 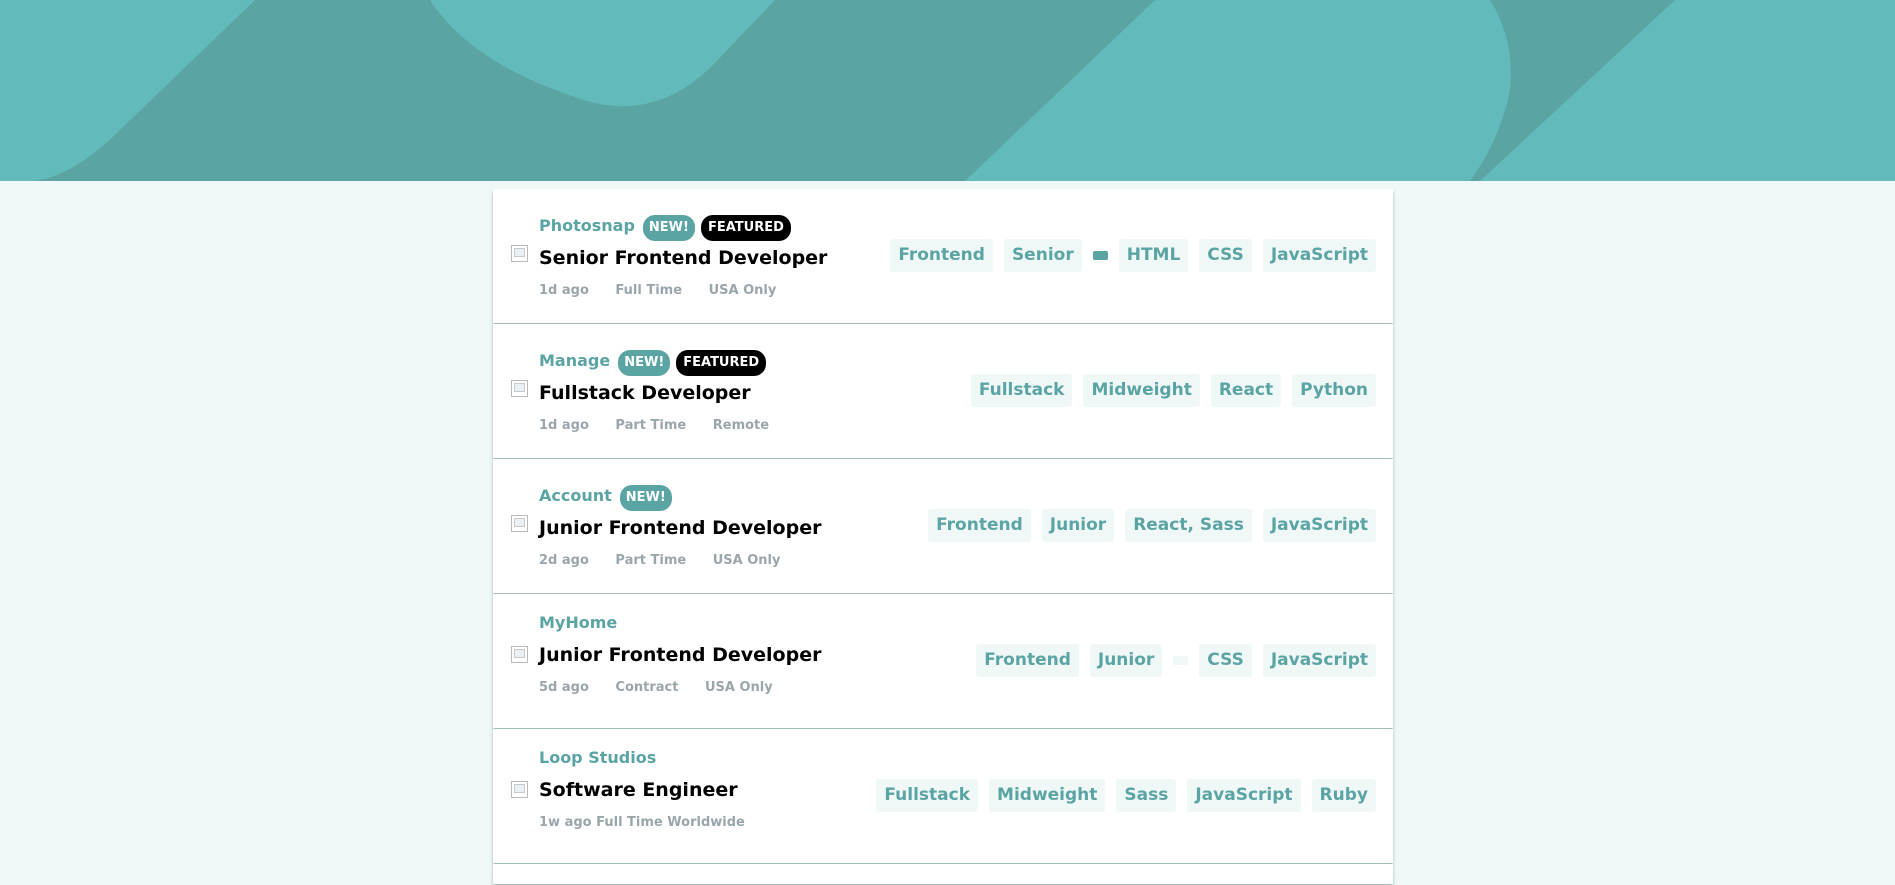 What do you see at coordinates (1188, 525) in the screenshot?
I see `tag-tool: React, Sass` at bounding box center [1188, 525].